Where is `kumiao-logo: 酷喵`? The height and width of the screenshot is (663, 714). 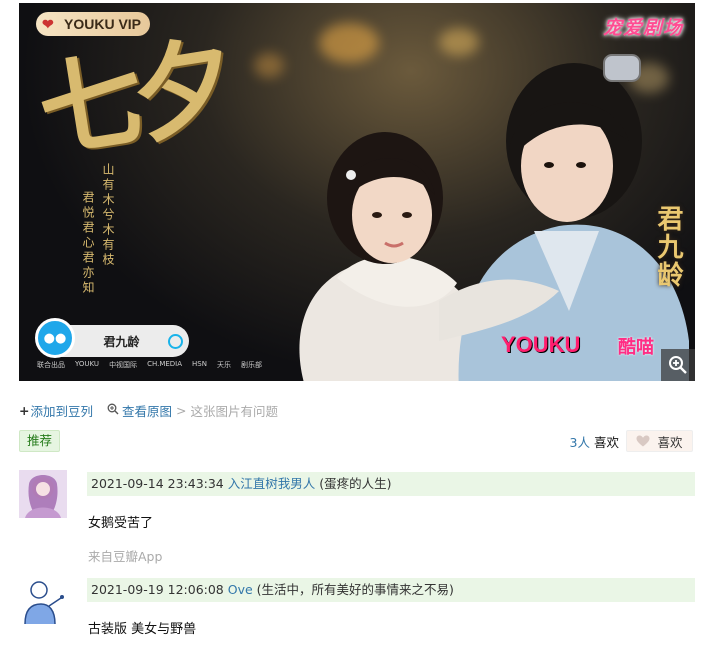 kumiao-logo: 酷喵 is located at coordinates (636, 347).